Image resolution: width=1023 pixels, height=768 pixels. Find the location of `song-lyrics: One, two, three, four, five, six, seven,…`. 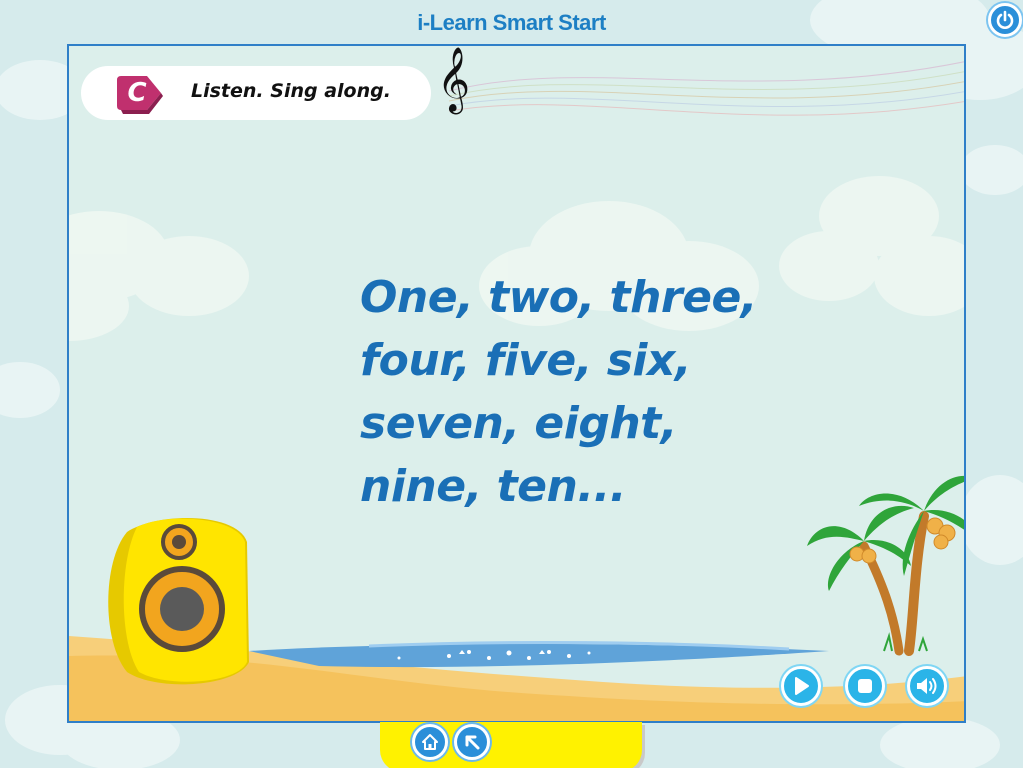

song-lyrics: One, two, three, four, five, six, seven,… is located at coordinates (559, 392).